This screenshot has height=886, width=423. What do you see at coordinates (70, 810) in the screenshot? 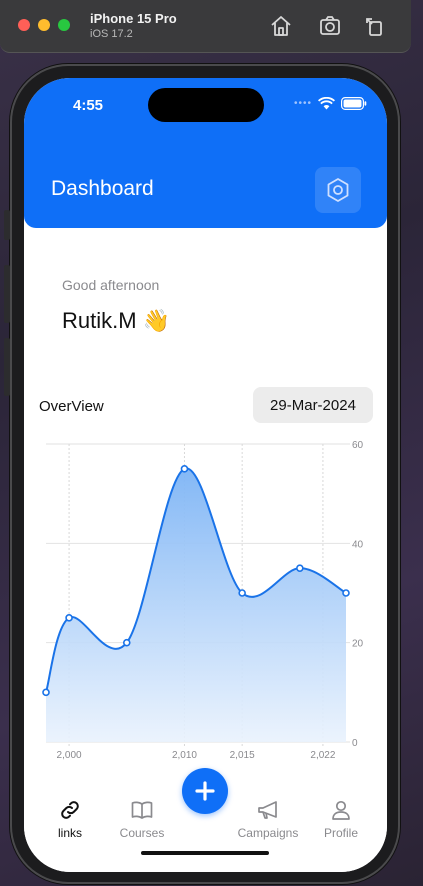
I see `link-icon` at bounding box center [70, 810].